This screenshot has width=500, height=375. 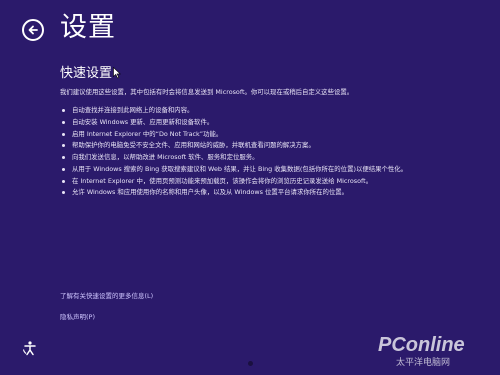 I want to click on pconline-watermark-logo: PConline 太平洋电脑网, so click(x=421, y=351).